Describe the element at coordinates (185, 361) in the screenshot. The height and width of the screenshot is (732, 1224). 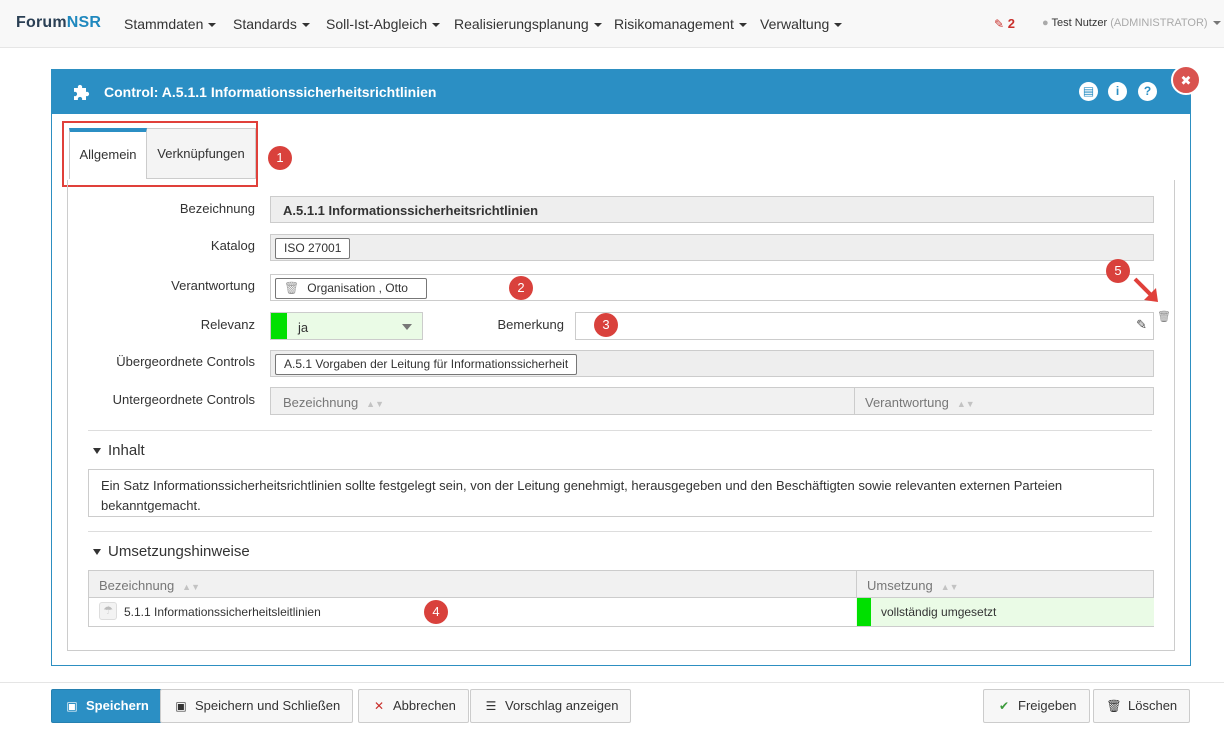
I see `uebergeordnet-label: Übergeordnete Controls` at that location.